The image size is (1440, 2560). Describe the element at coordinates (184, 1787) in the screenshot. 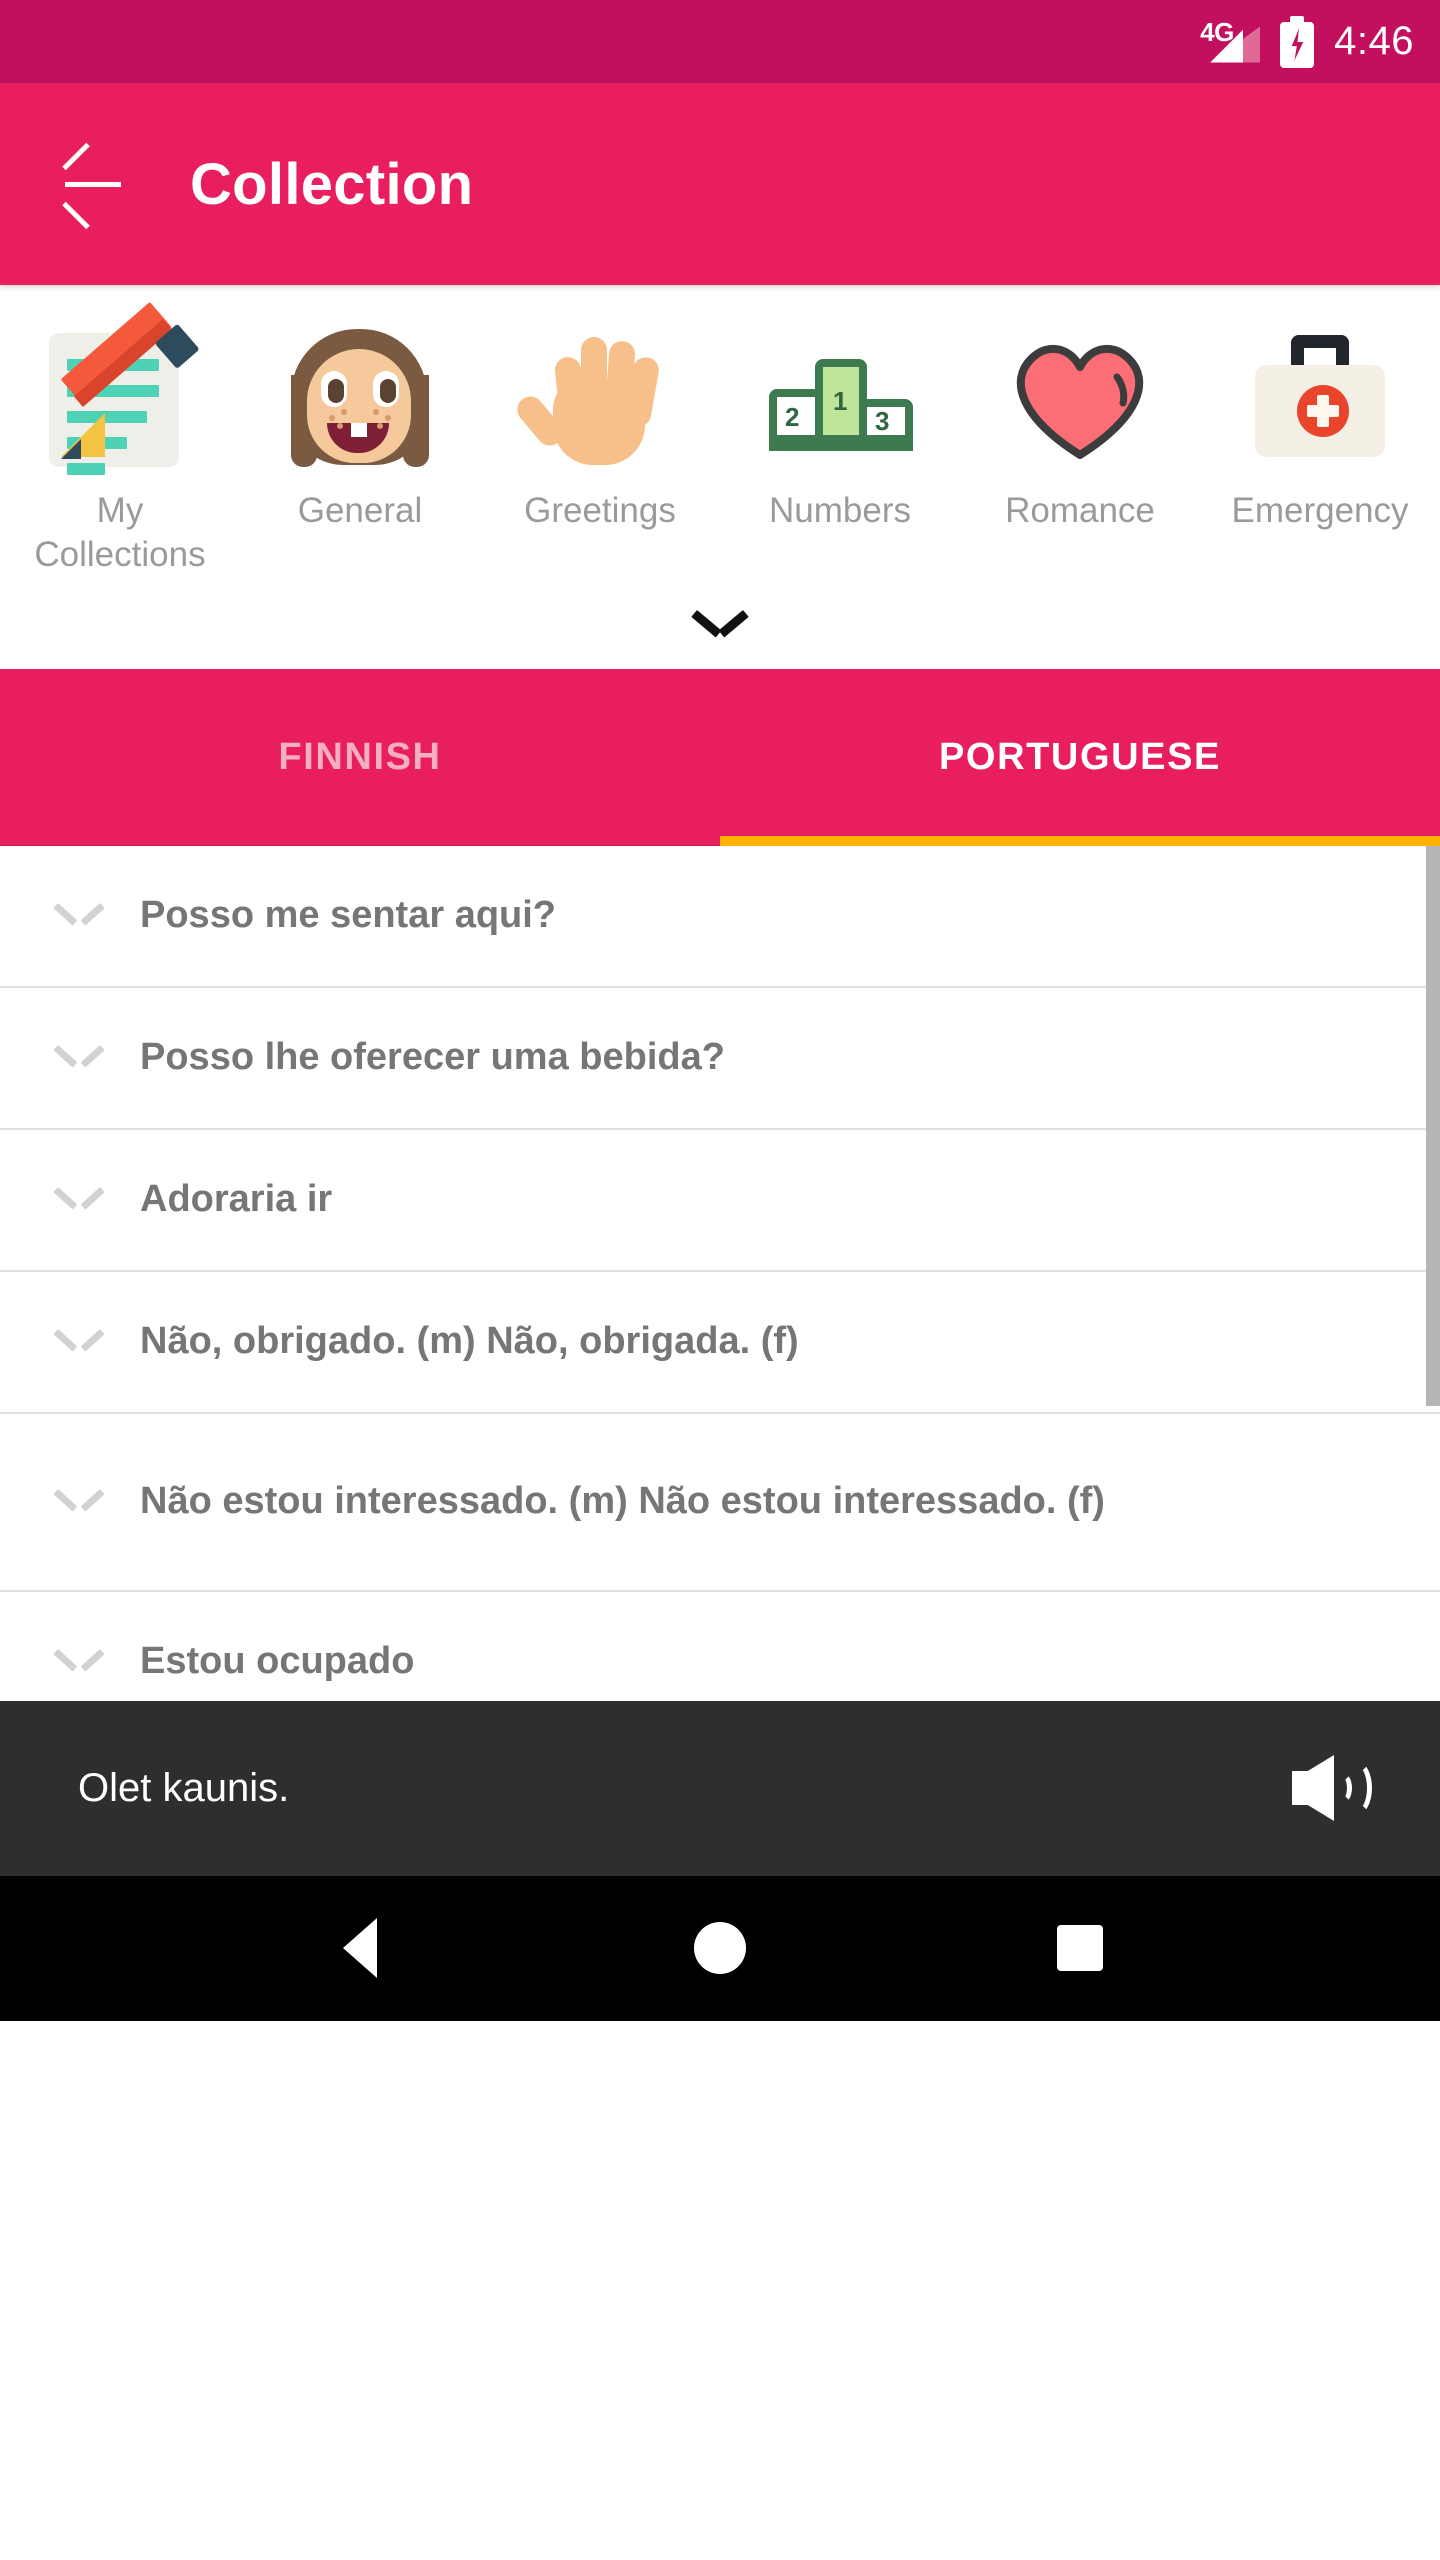

I see `player-phrase-text: Olet kaunis.` at that location.